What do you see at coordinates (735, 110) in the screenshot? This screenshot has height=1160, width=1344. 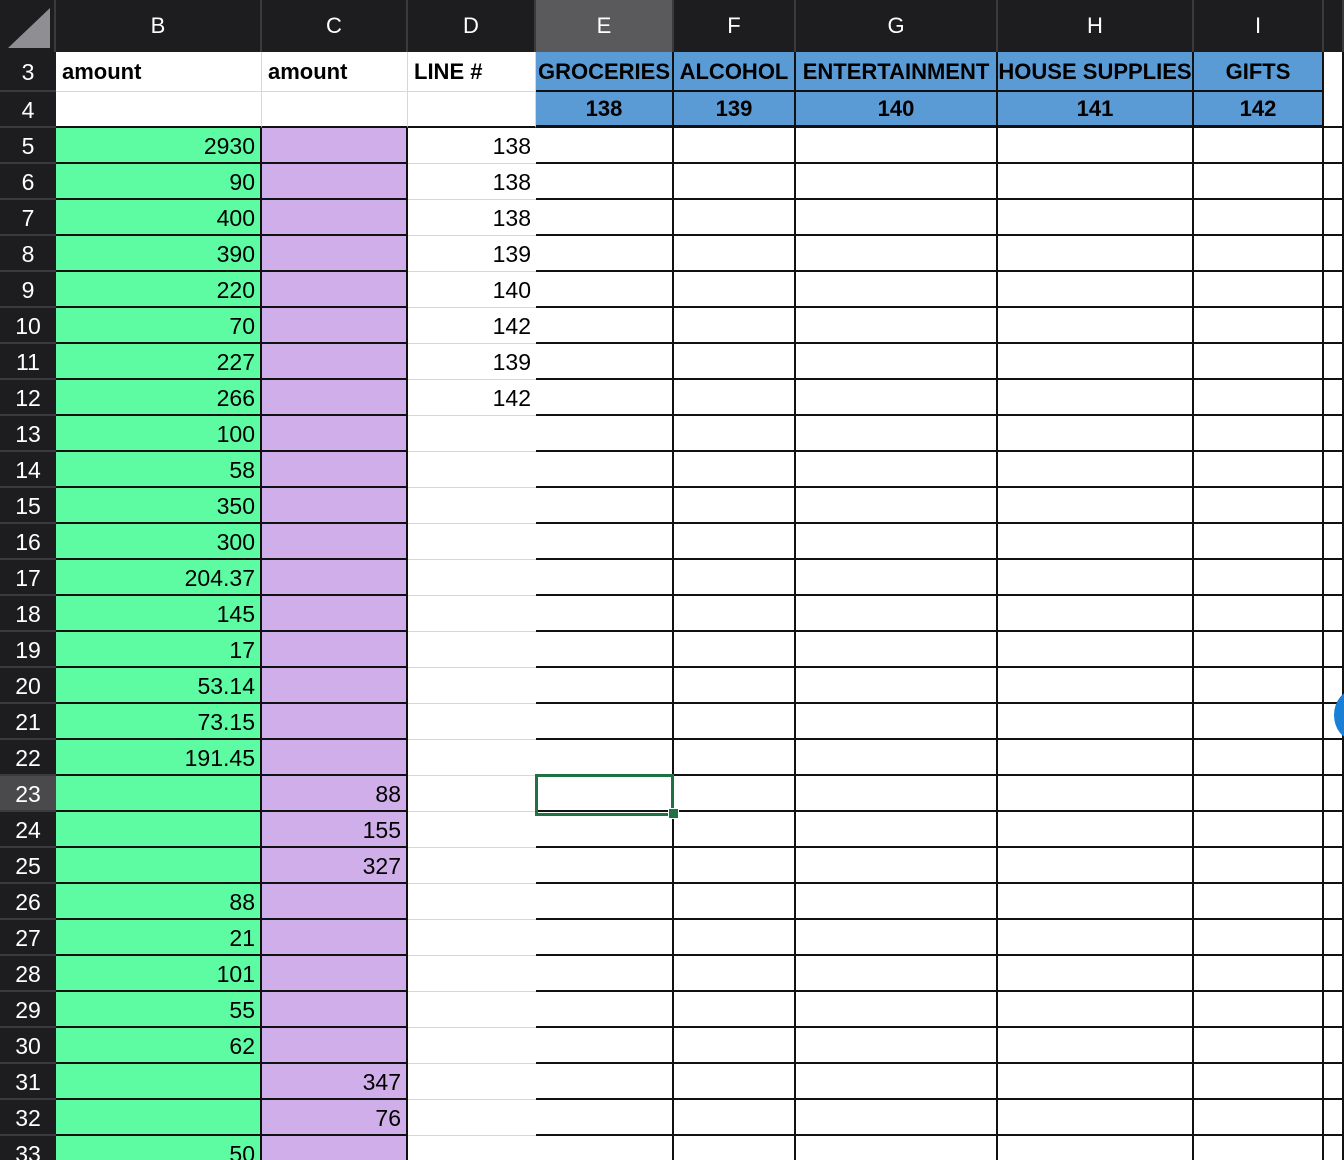 I see `line-number-f: 139` at bounding box center [735, 110].